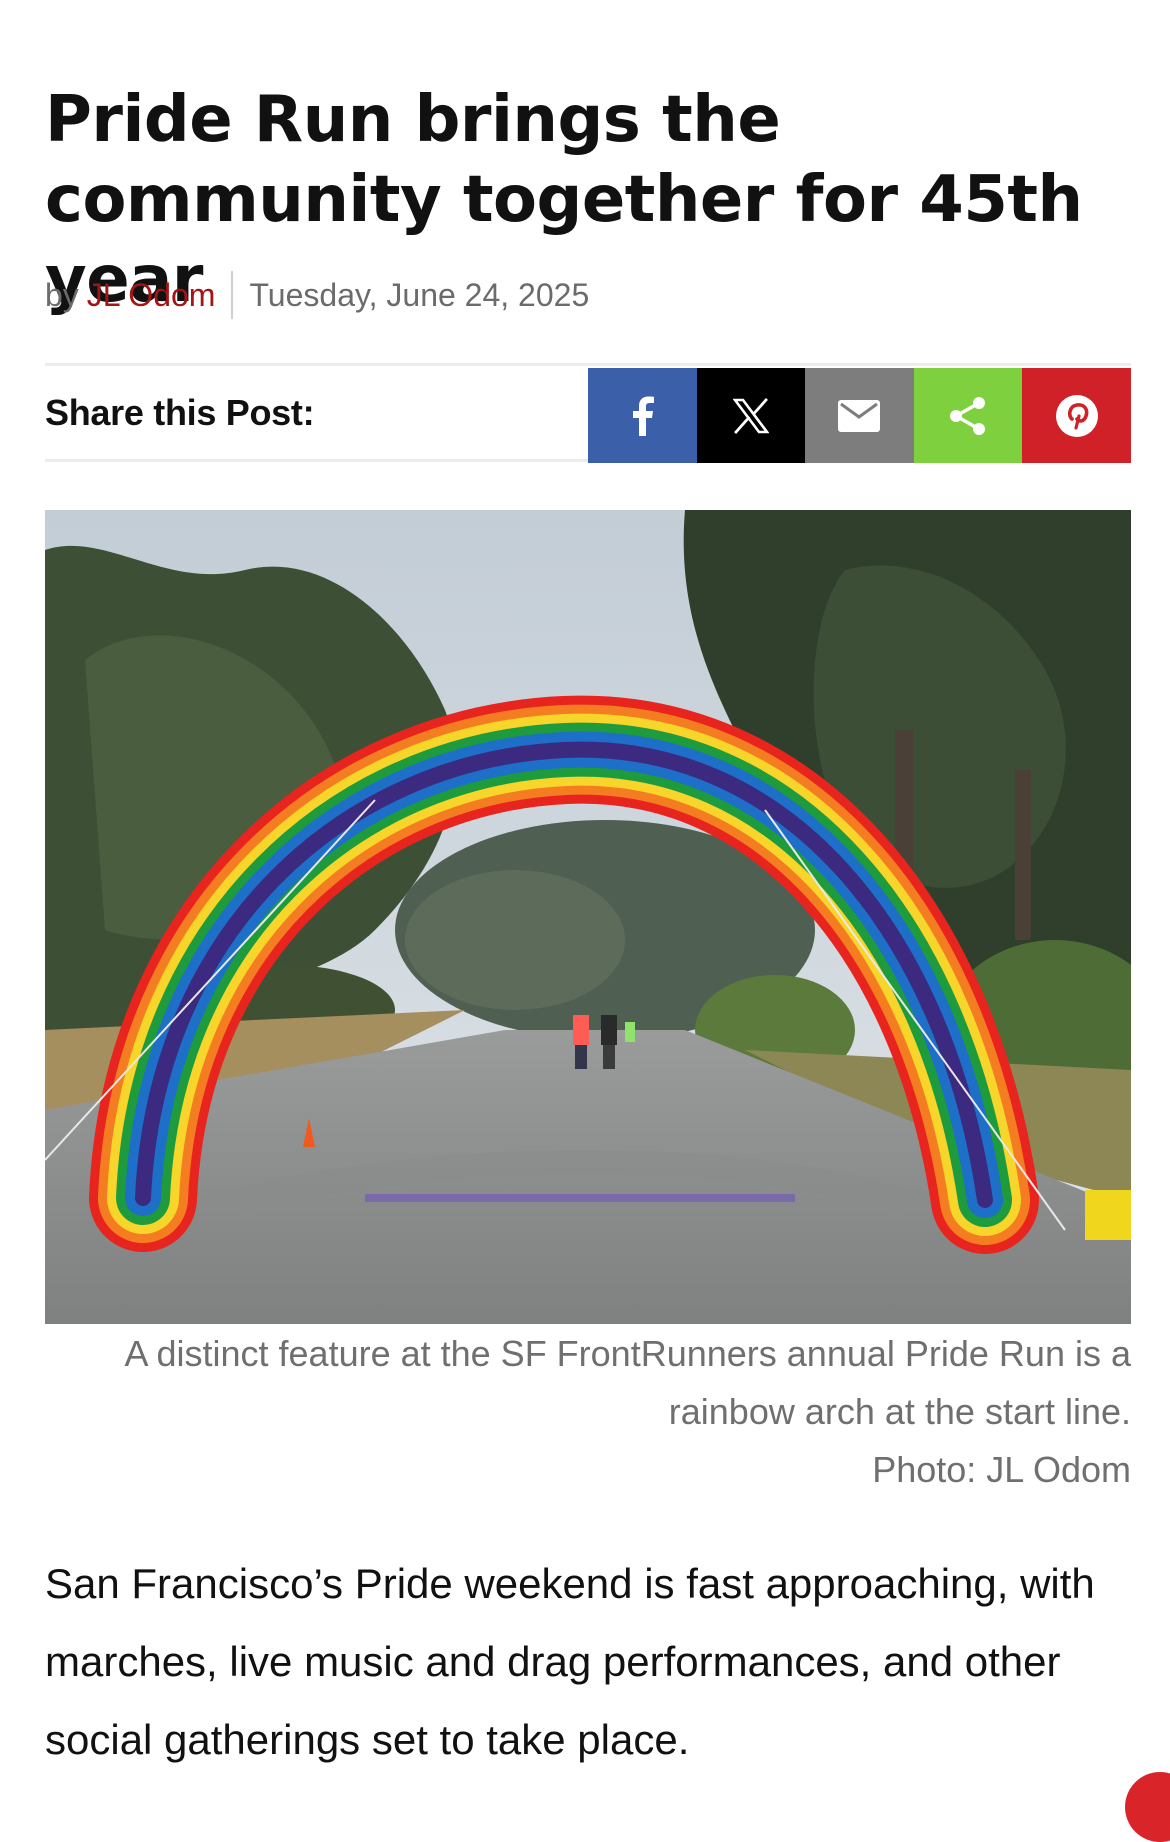  I want to click on x-icon, so click(750, 415).